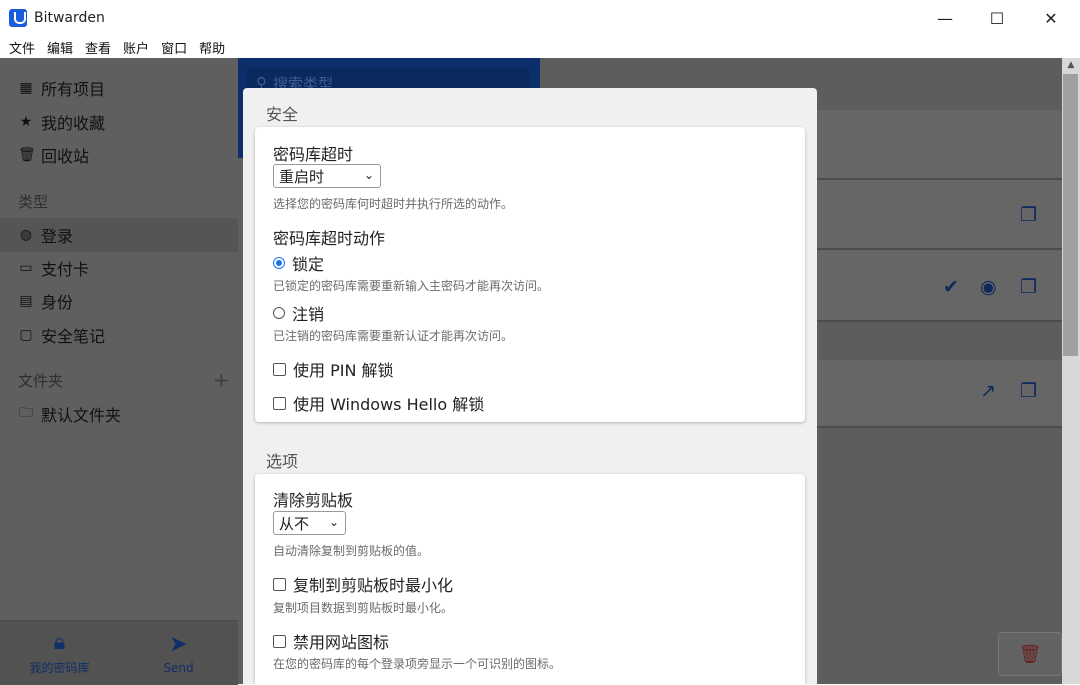 The width and height of the screenshot is (1080, 685). What do you see at coordinates (57, 236) in the screenshot?
I see `sidebar-item-label: 登录` at bounding box center [57, 236].